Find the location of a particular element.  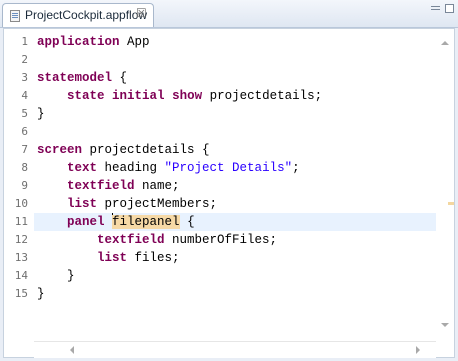

line-number: 9 is located at coordinates (24, 185).